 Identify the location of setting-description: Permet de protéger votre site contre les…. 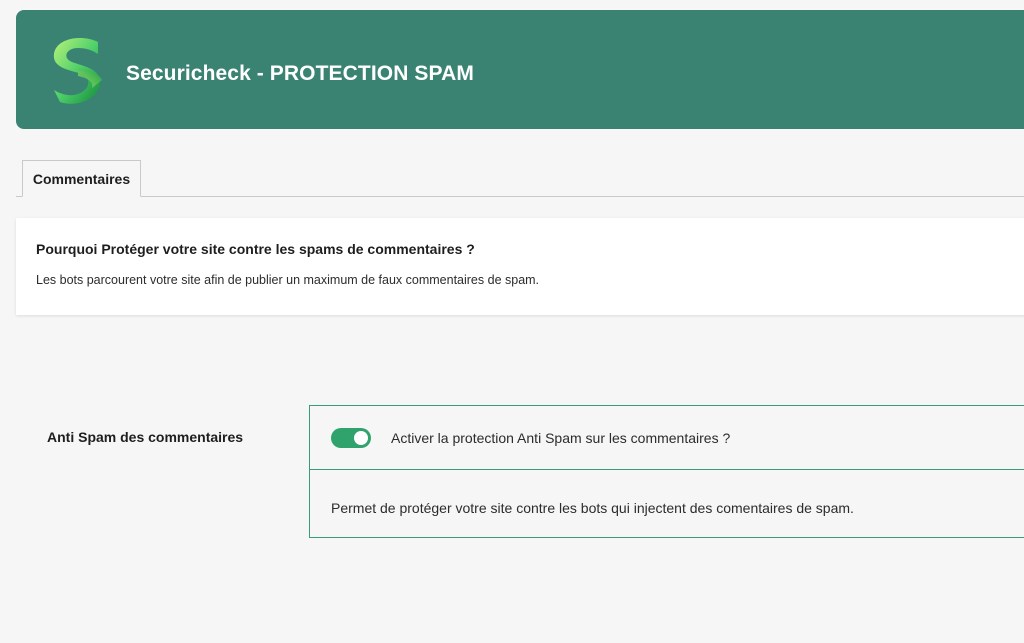
(592, 508).